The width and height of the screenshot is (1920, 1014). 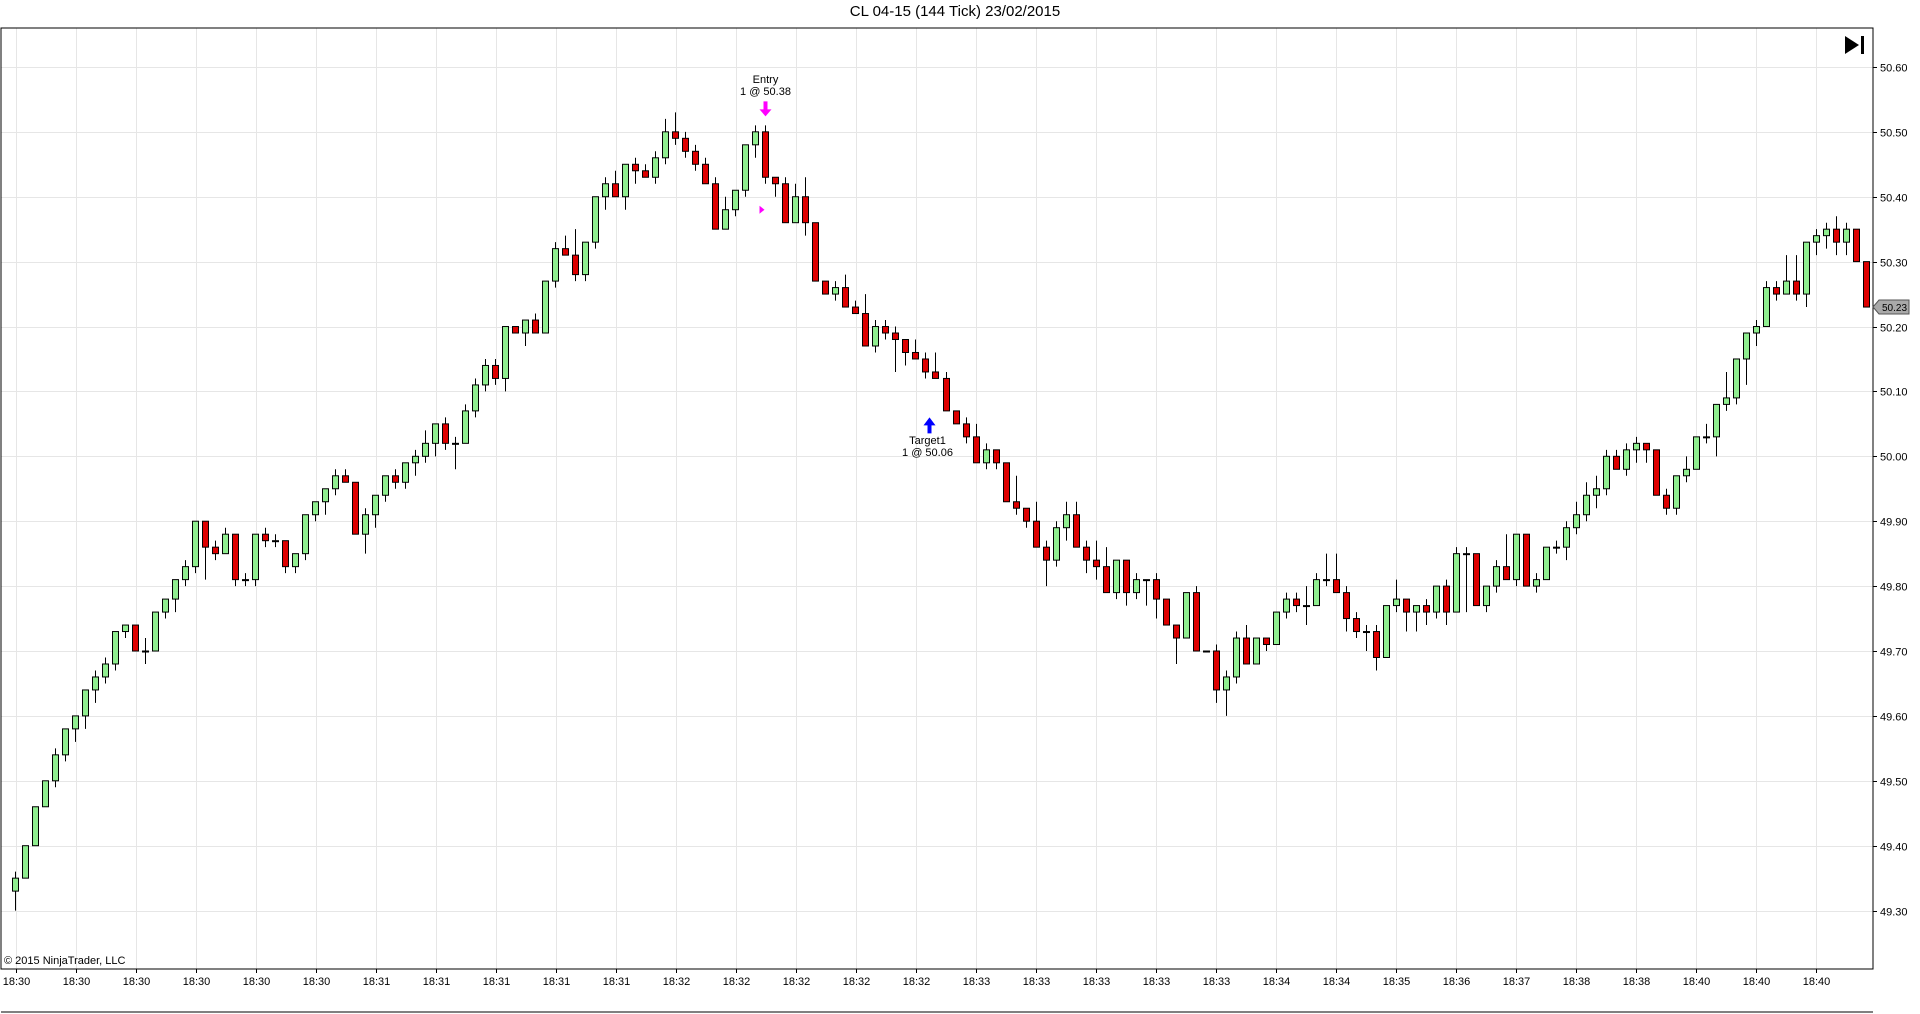 I want to click on x-tick-label: 18:31, so click(x=557, y=982).